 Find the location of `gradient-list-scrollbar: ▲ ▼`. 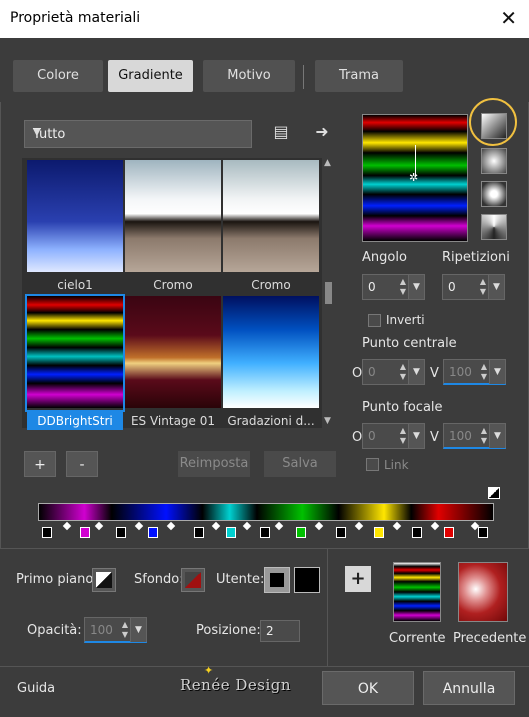

gradient-list-scrollbar: ▲ ▼ is located at coordinates (329, 293).